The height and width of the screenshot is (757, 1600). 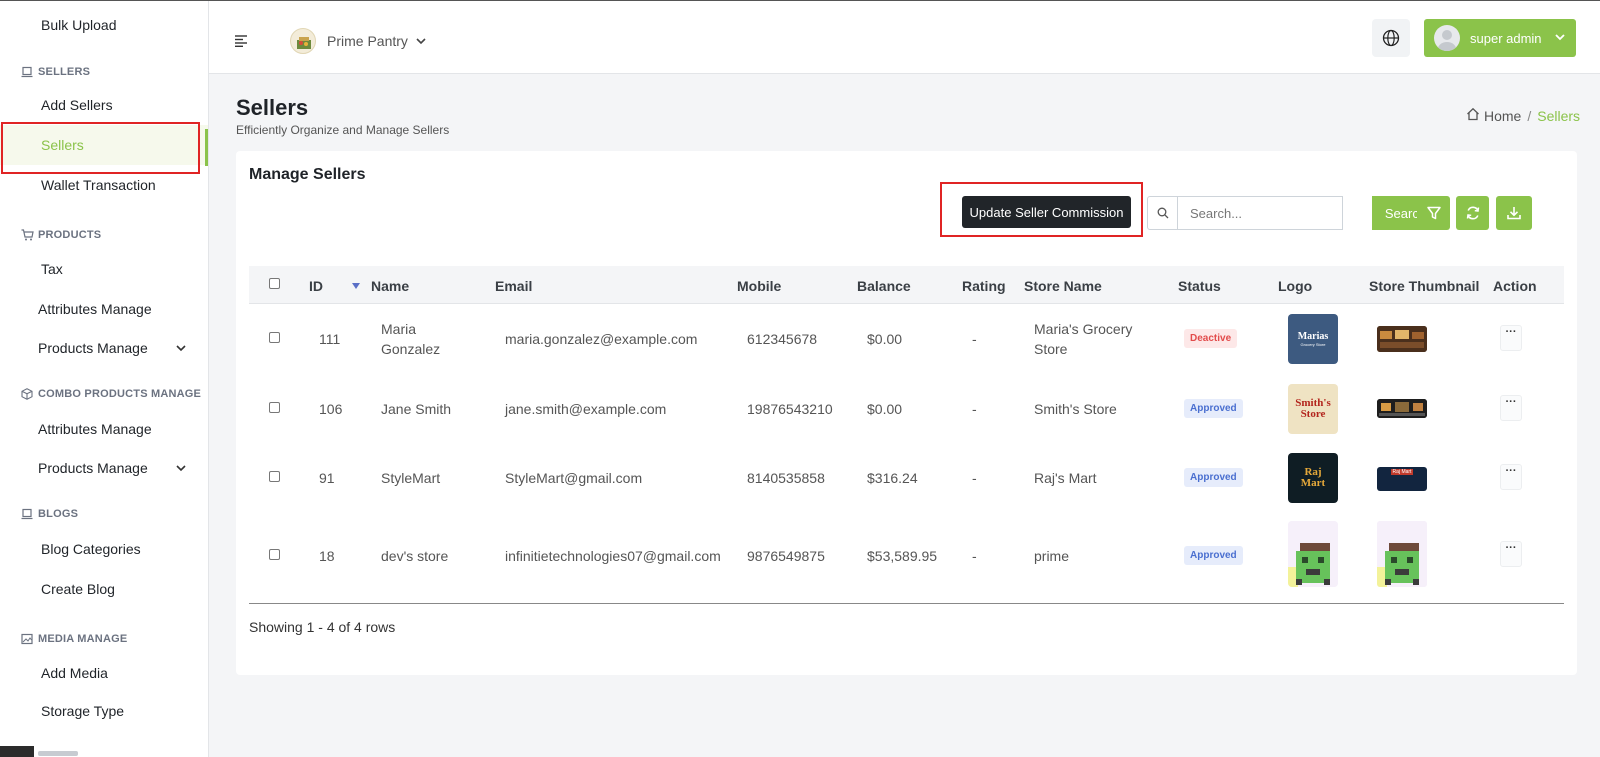 What do you see at coordinates (110, 394) in the screenshot?
I see `sidebar-section-combo: COMBO PRODUCTS MANAGE` at bounding box center [110, 394].